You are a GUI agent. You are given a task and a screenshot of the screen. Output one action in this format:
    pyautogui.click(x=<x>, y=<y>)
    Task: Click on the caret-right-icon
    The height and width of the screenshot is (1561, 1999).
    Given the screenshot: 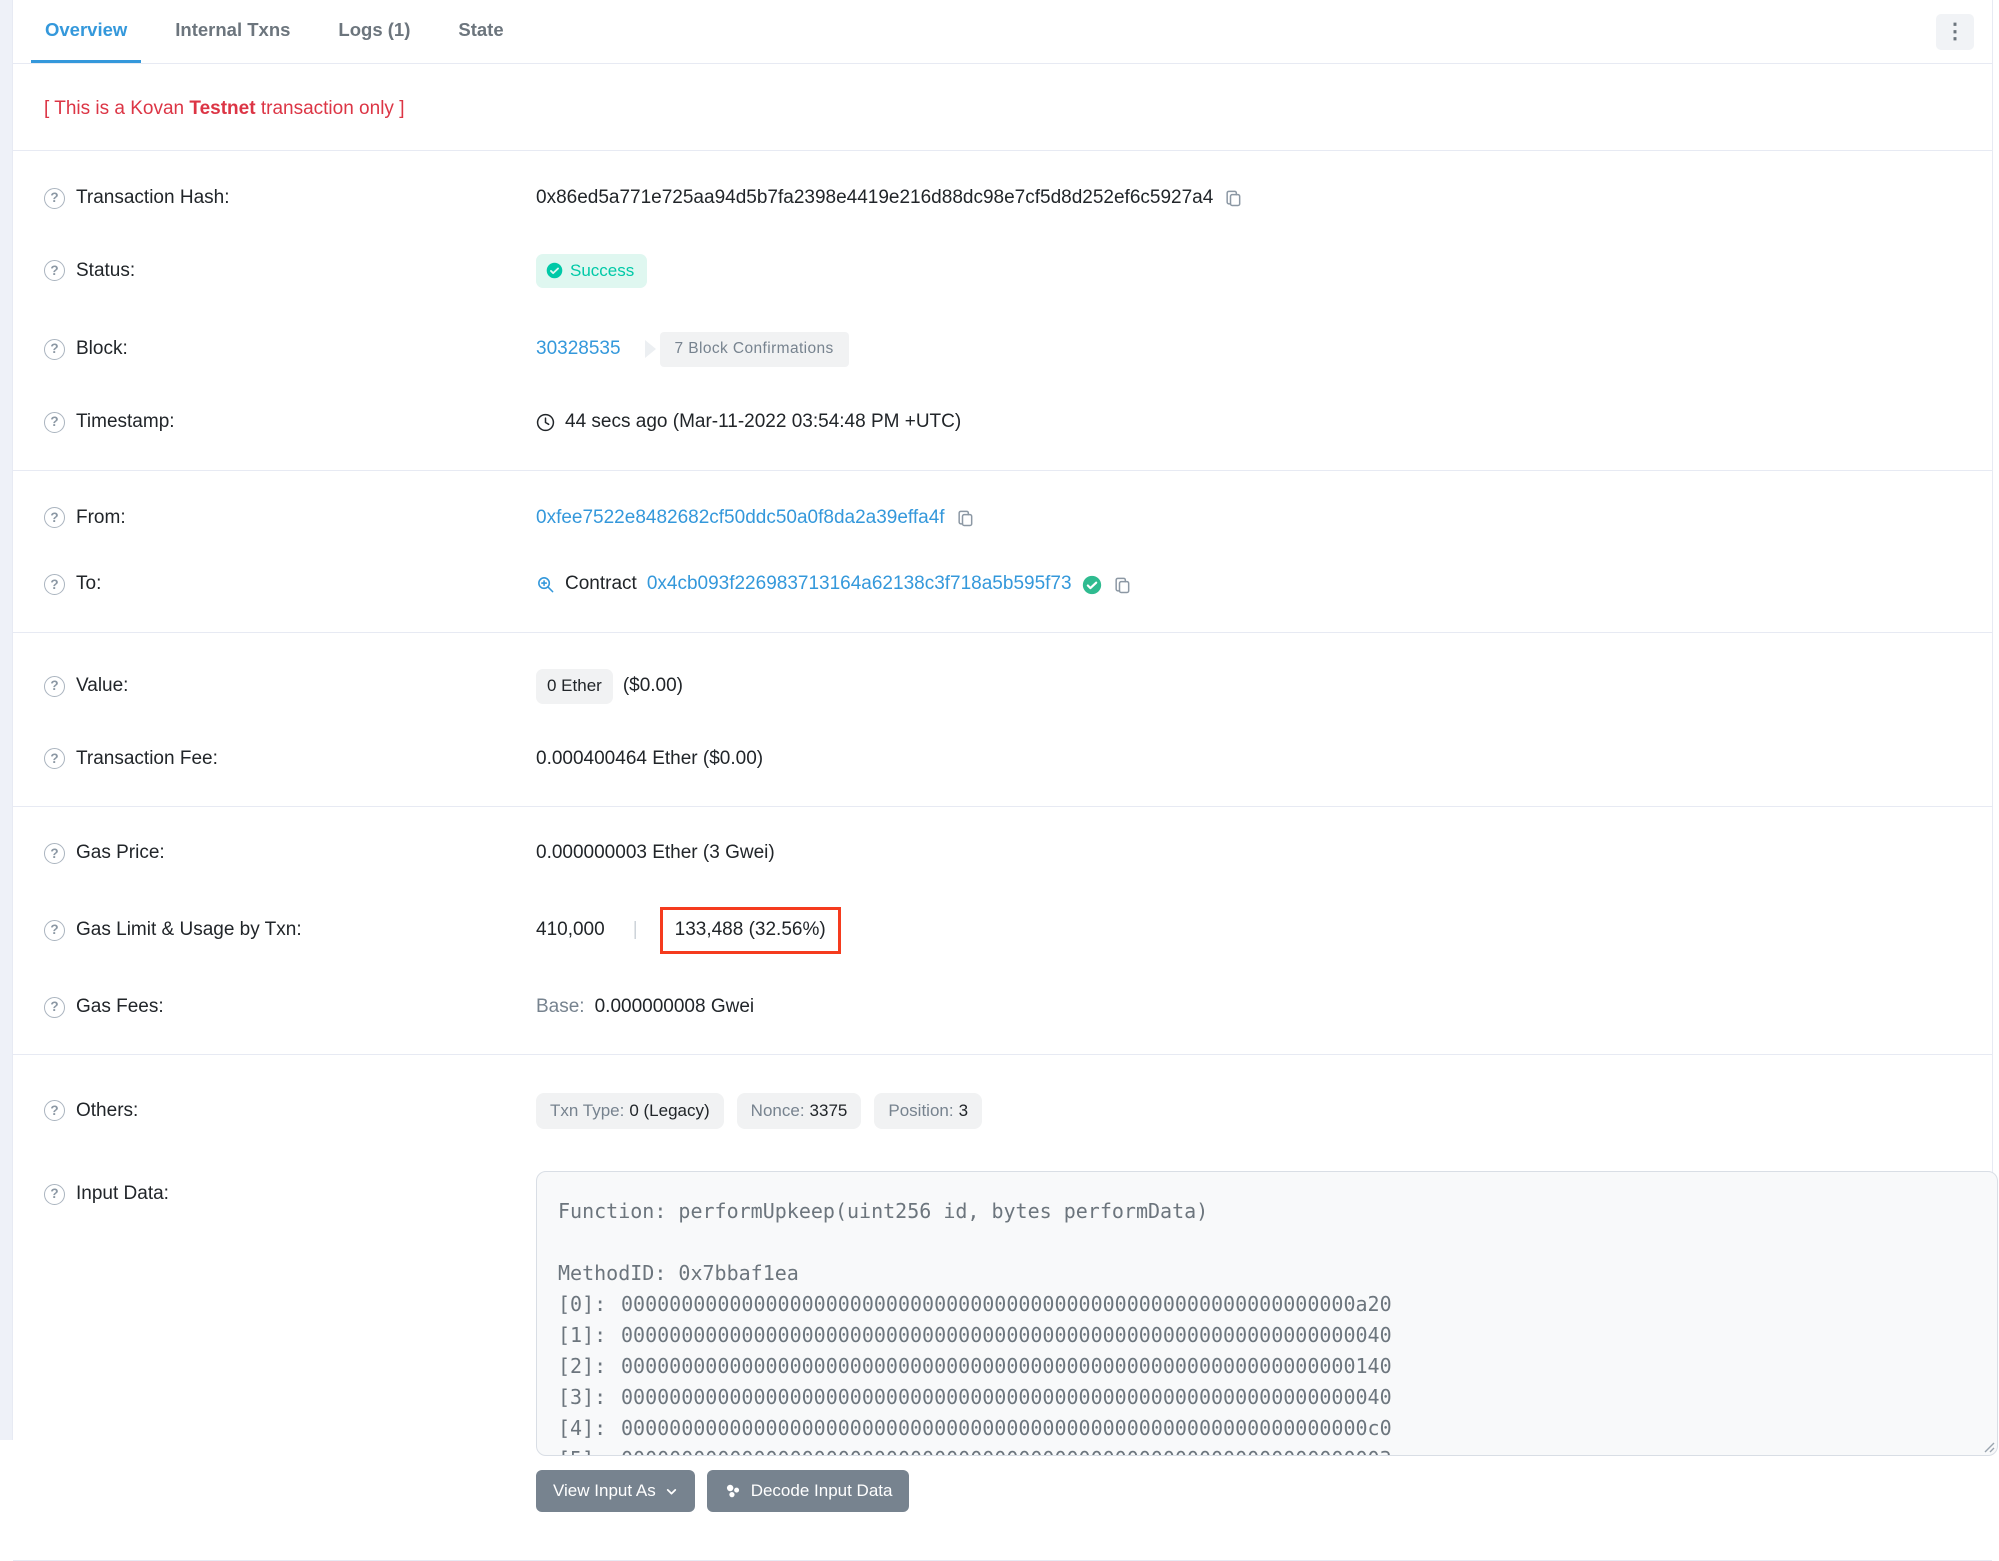 What is the action you would take?
    pyautogui.click(x=650, y=349)
    